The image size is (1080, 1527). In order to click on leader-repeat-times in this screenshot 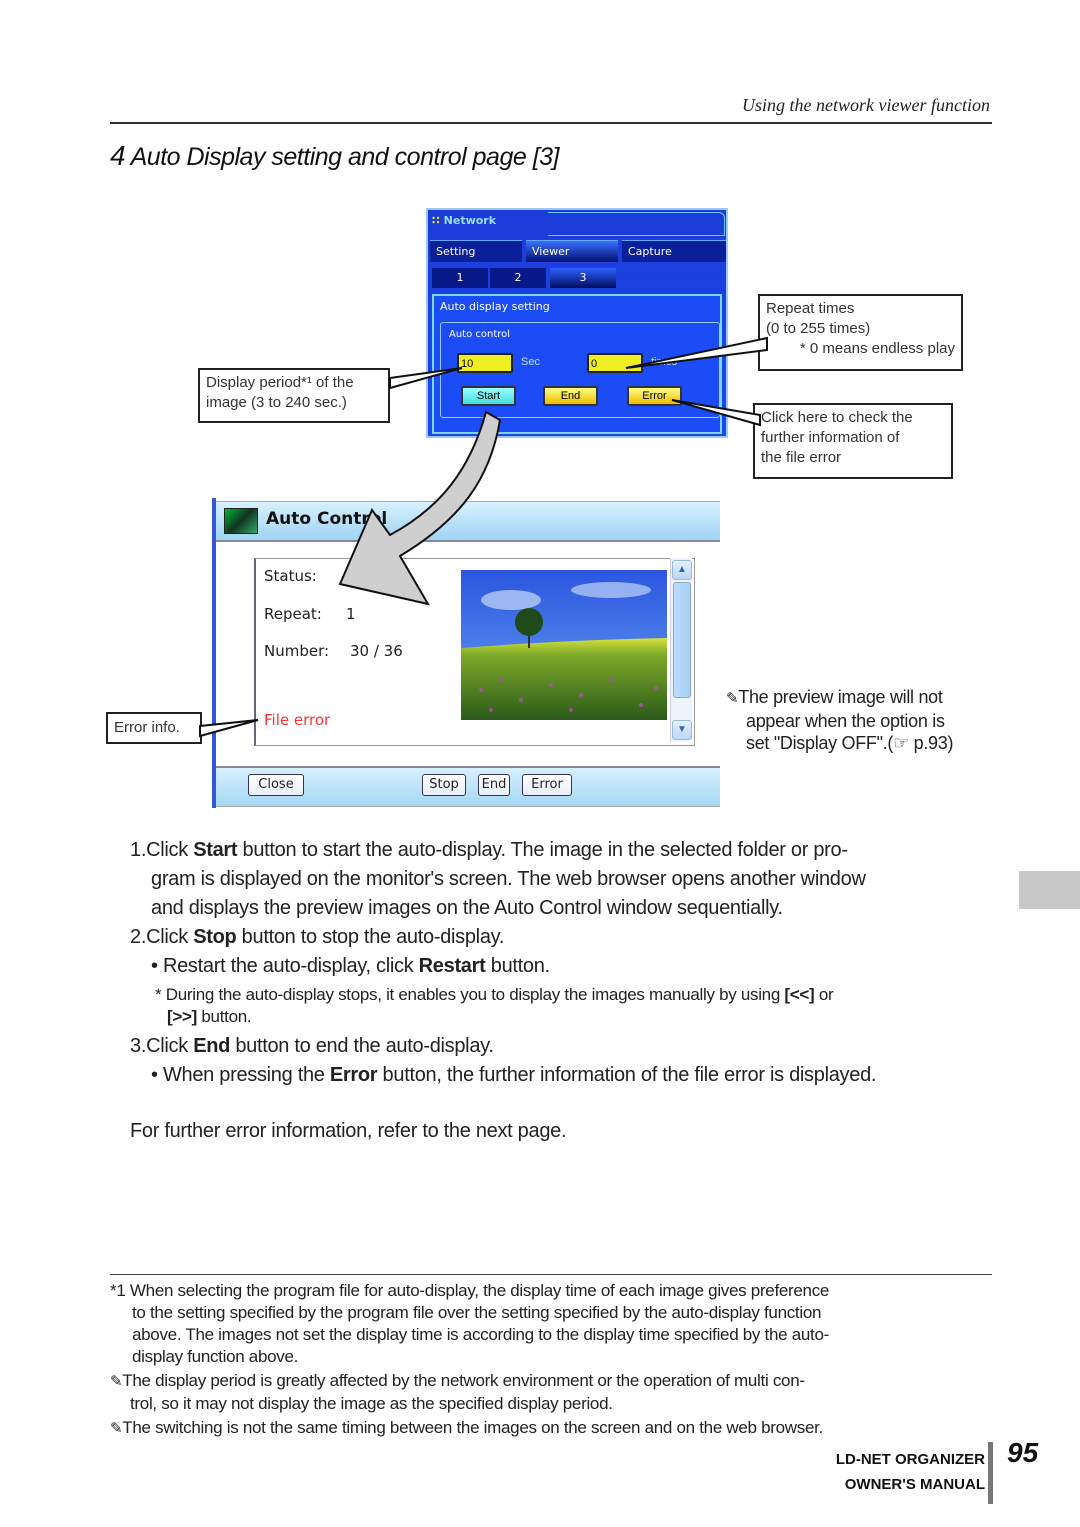, I will do `click(696, 352)`.